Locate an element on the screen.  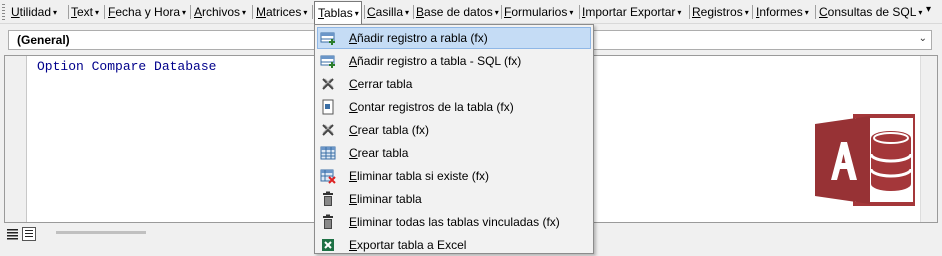
menu-matrices: Matrices ▾ is located at coordinates (281, 12).